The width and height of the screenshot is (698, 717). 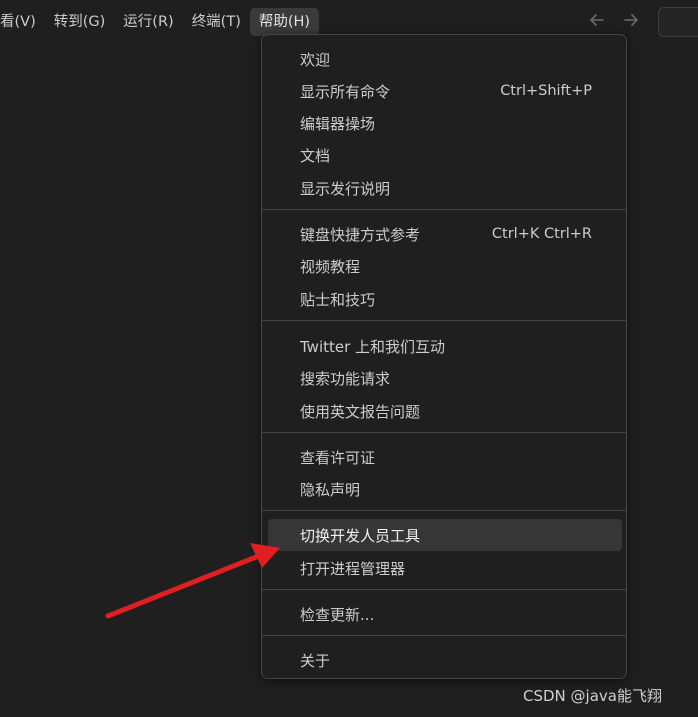 I want to click on menu-item-documentation: 文档, so click(x=445, y=155).